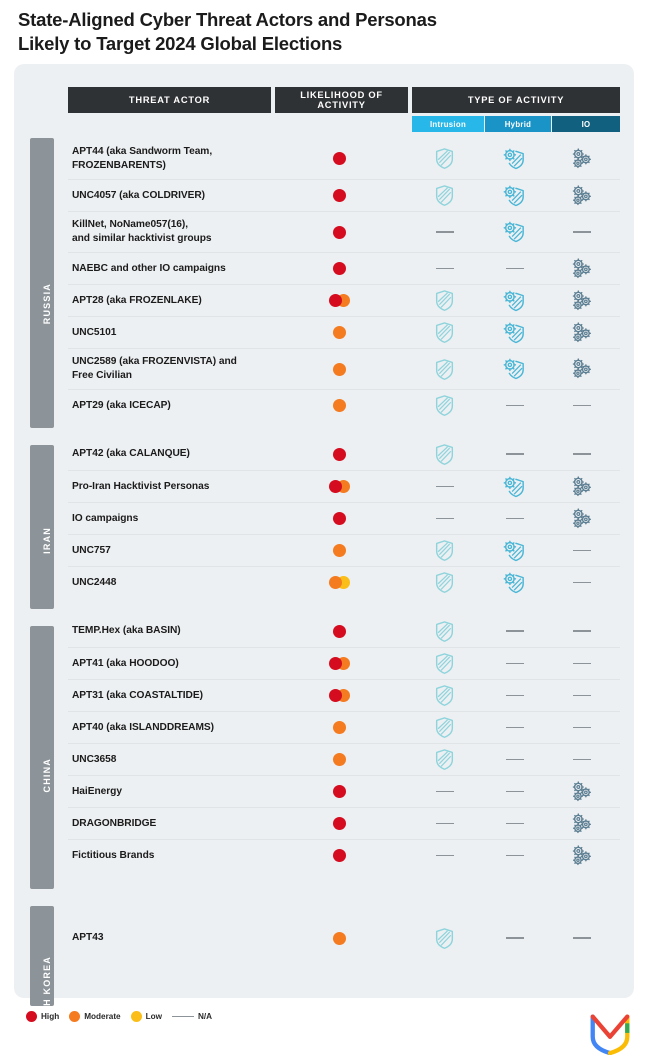 This screenshot has height=1059, width=648. What do you see at coordinates (94, 759) in the screenshot?
I see `threat-actor-name-line: UNC3658` at bounding box center [94, 759].